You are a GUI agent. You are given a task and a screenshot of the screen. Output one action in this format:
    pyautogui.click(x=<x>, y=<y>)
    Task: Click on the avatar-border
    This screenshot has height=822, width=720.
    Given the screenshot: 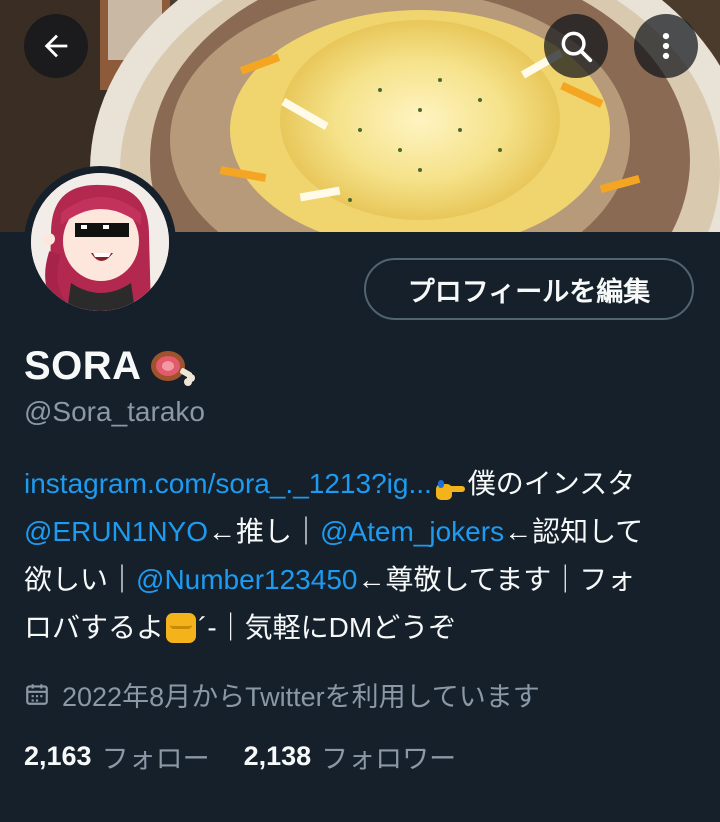 What is the action you would take?
    pyautogui.click(x=100, y=242)
    